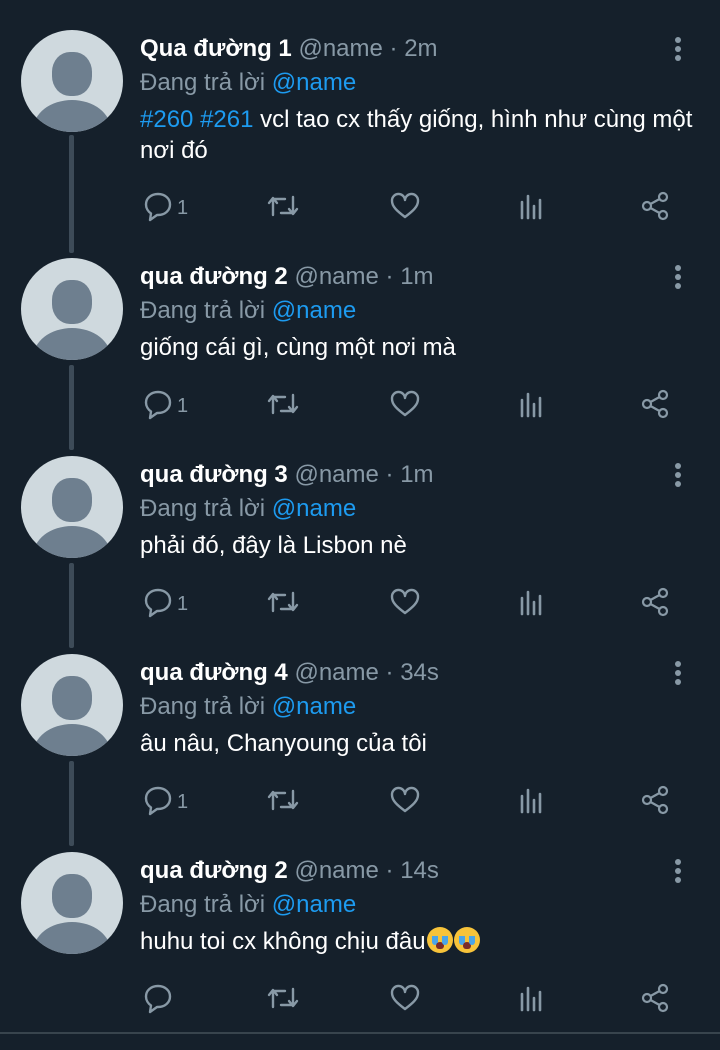 This screenshot has height=1050, width=720. Describe the element at coordinates (214, 474) in the screenshot. I see `display-name: qua đường 3` at that location.